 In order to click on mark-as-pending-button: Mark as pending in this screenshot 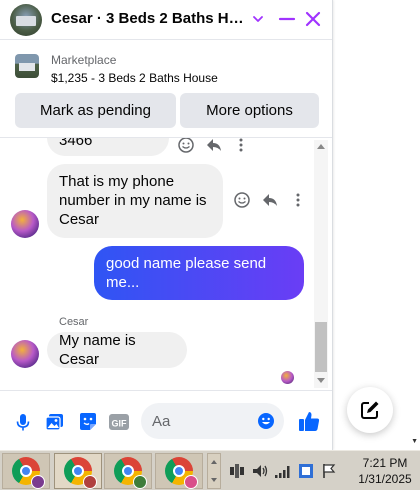, I will do `click(95, 110)`.